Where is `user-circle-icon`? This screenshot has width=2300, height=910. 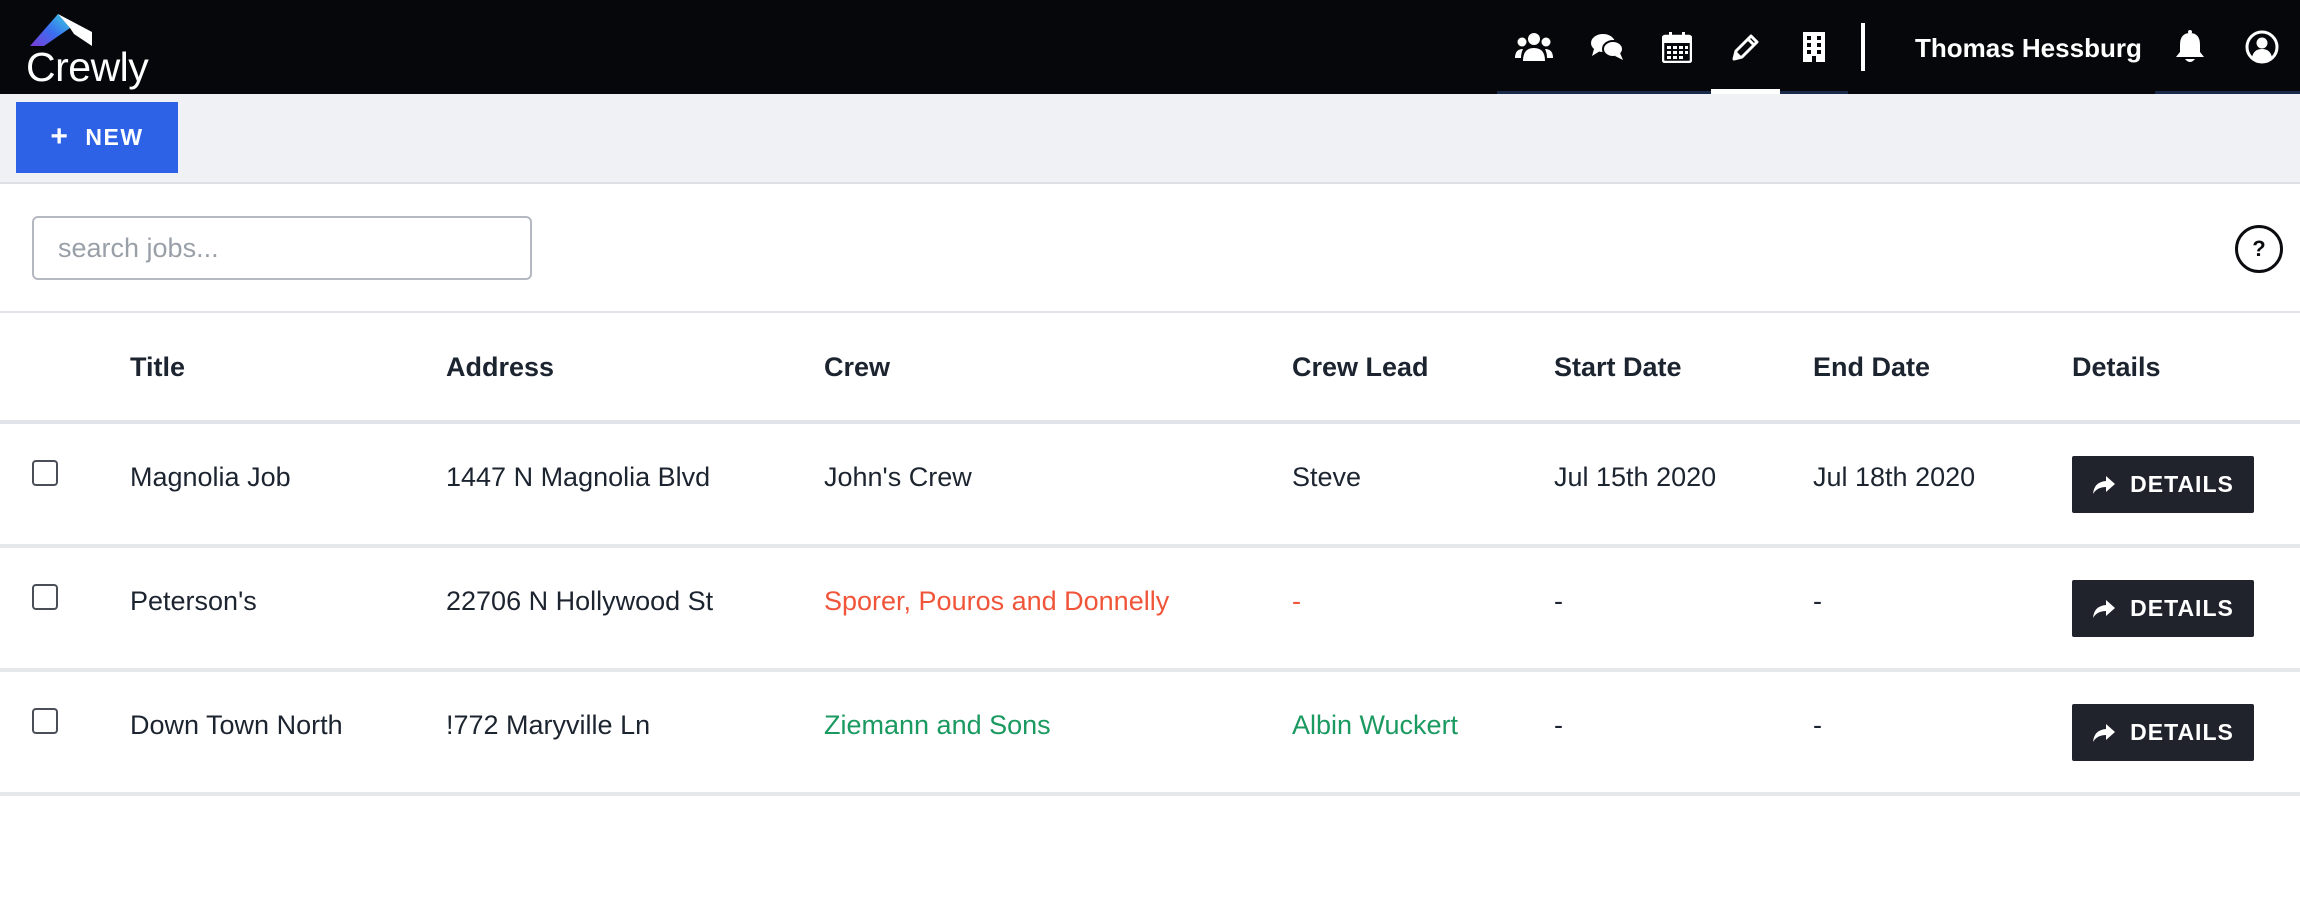
user-circle-icon is located at coordinates (2262, 47).